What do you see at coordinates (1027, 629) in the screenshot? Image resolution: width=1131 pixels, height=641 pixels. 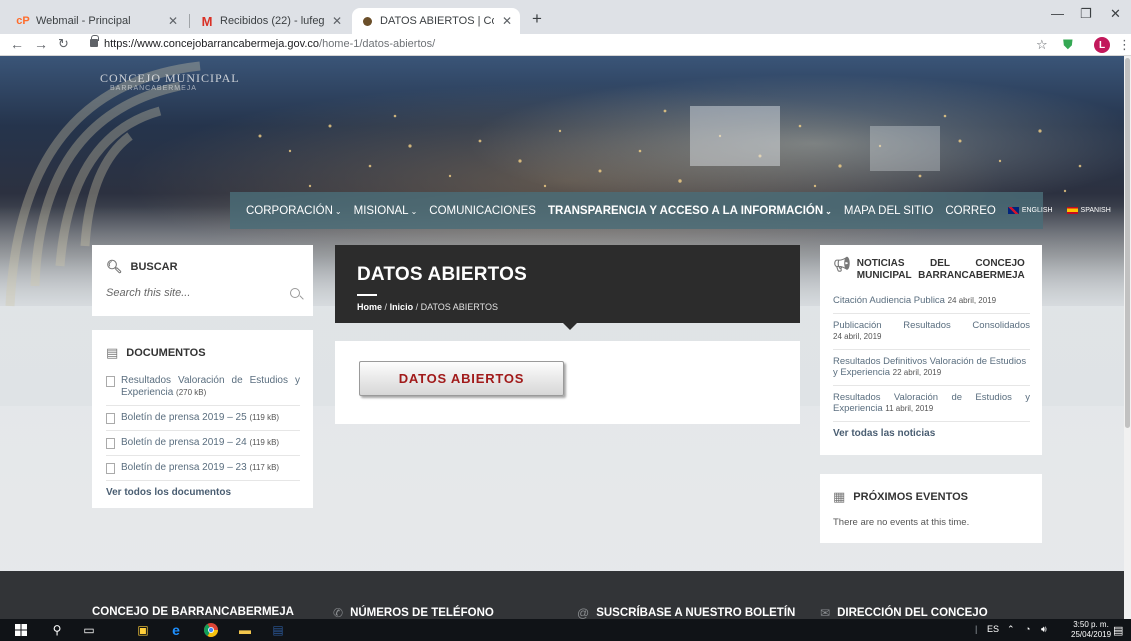 I see `network-icon: ◔` at bounding box center [1027, 629].